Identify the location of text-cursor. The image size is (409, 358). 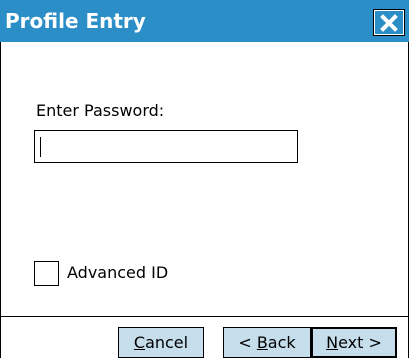
(40, 147).